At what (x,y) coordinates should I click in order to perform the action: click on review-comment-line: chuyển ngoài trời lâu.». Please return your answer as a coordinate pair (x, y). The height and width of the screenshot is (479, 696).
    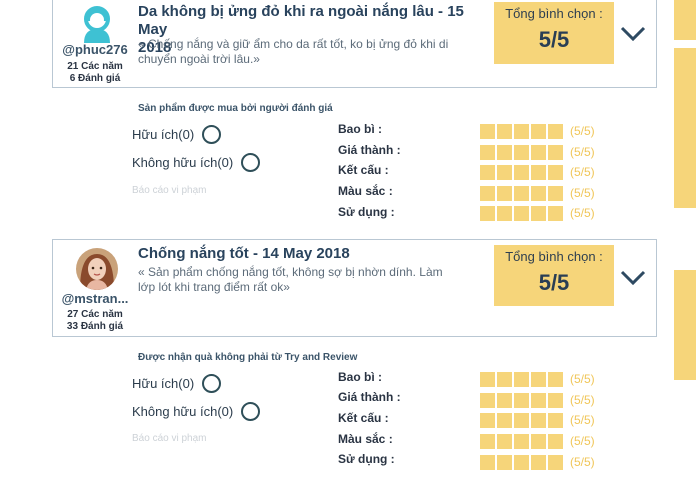
    Looking at the image, I should click on (199, 59).